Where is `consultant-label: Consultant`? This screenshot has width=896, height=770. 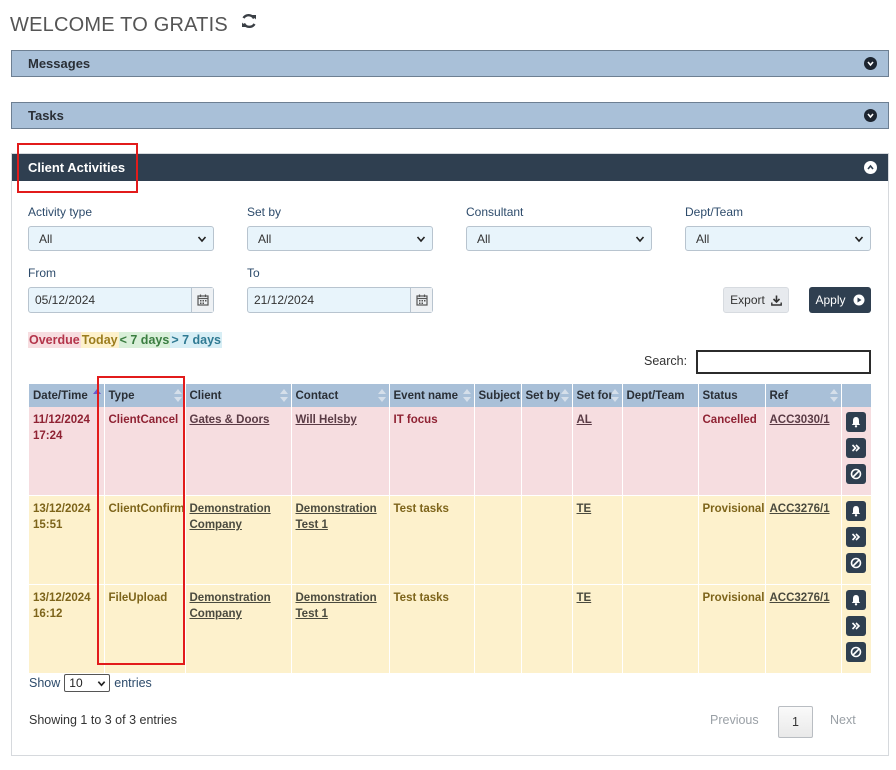 consultant-label: Consultant is located at coordinates (495, 212).